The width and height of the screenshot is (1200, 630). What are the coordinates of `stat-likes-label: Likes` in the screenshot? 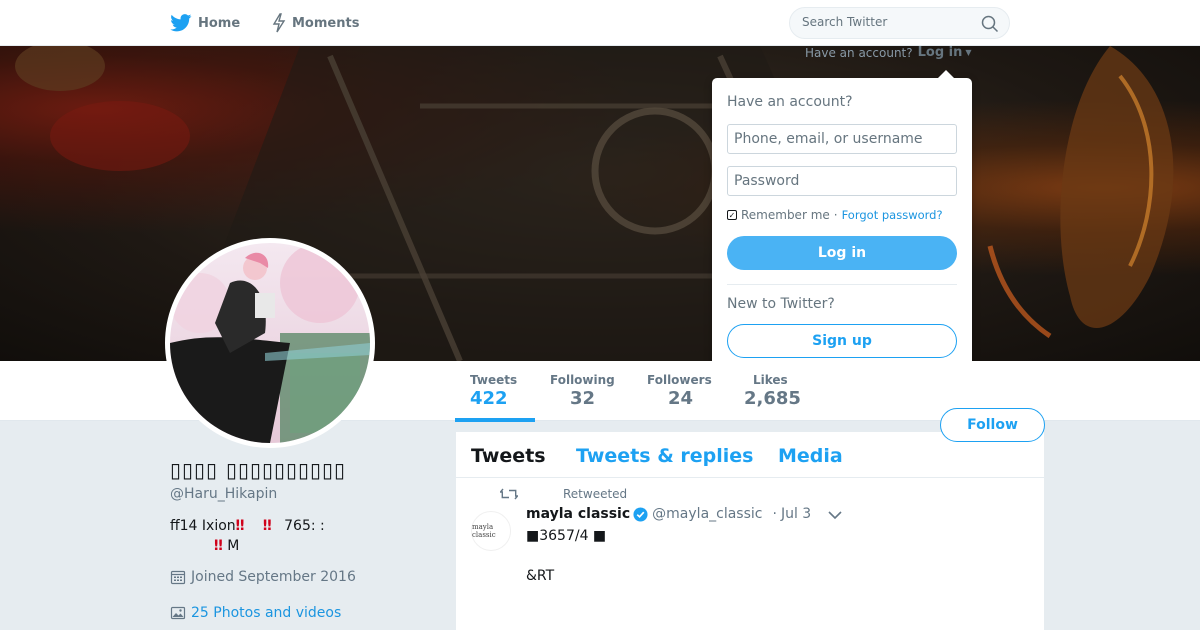 It's located at (770, 380).